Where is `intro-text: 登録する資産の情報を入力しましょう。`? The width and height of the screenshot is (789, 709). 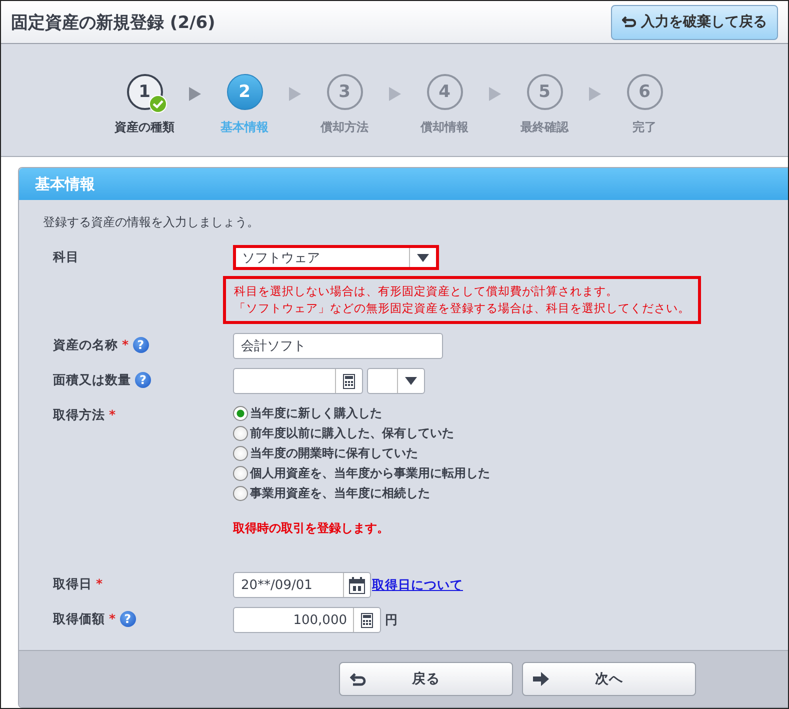 intro-text: 登録する資産の情報を入力しましょう。 is located at coordinates (151, 222).